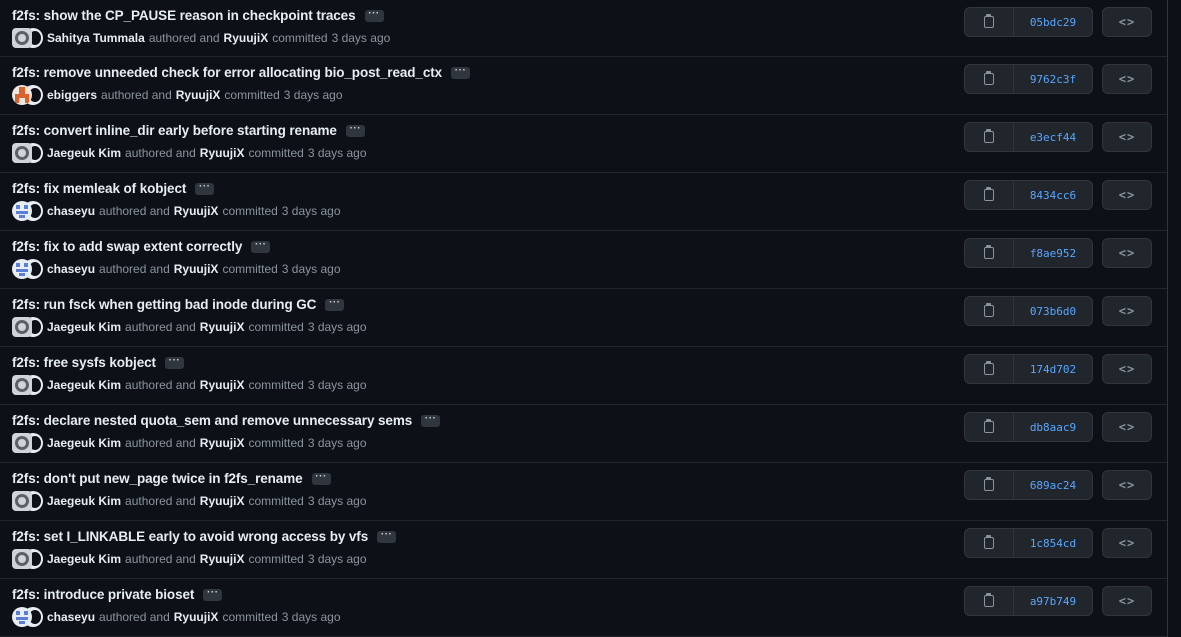 The image size is (1181, 637). I want to click on commit-sha-link: db8aac9, so click(1053, 427).